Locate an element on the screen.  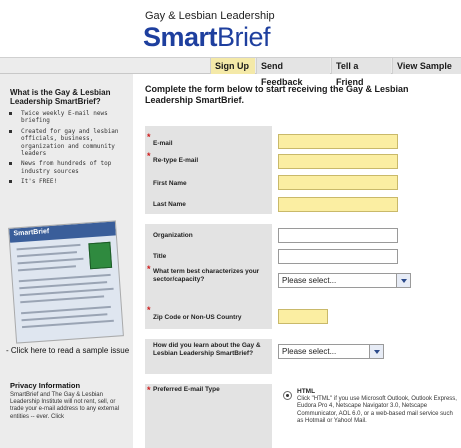
organization-field is located at coordinates (338, 235).